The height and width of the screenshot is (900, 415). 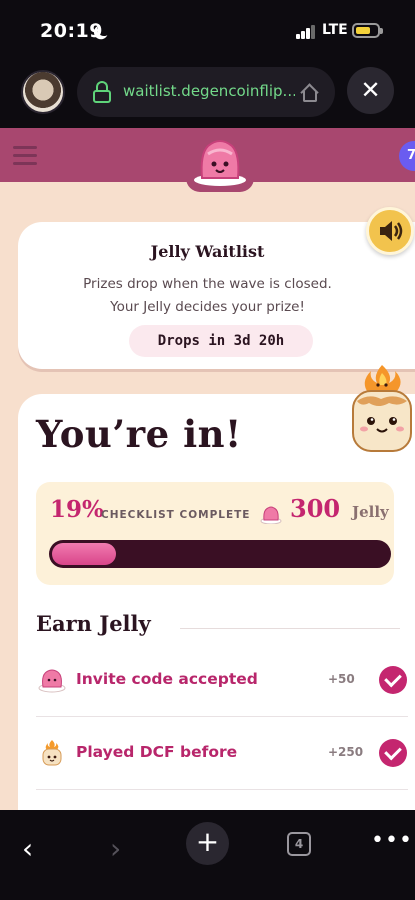 I want to click on new-tab-button: +, so click(x=207, y=843).